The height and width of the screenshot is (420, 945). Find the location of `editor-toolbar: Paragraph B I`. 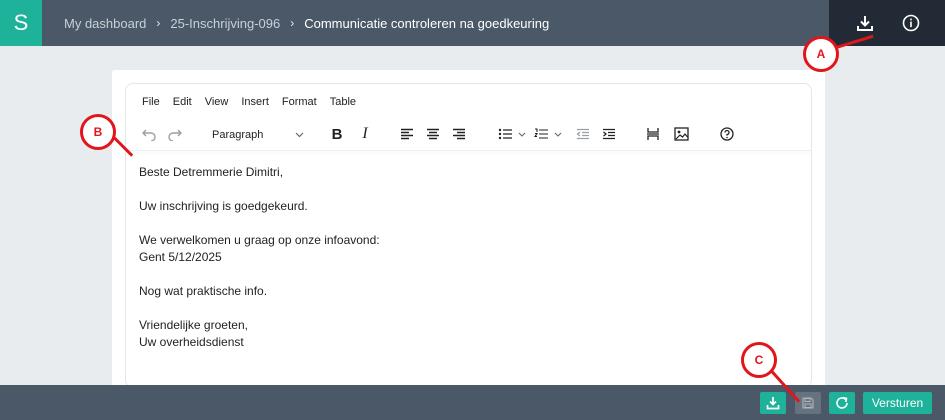

editor-toolbar: Paragraph B I is located at coordinates (468, 135).